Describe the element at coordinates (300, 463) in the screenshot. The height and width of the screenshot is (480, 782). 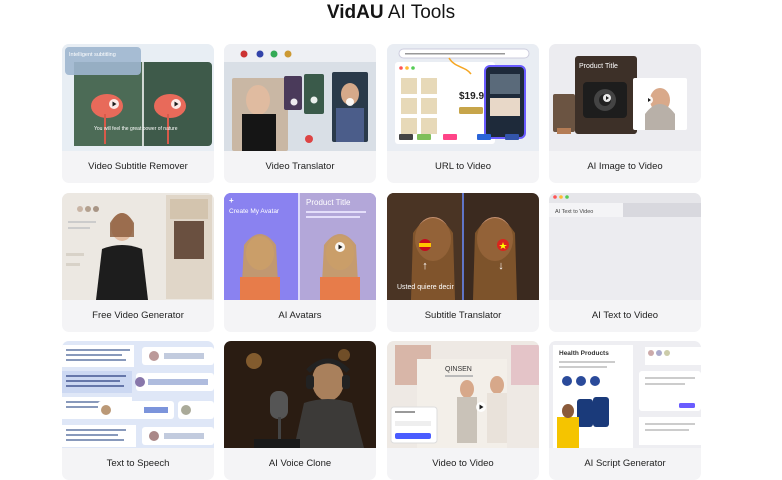
I see `tool-label: AI Voice Clone` at that location.